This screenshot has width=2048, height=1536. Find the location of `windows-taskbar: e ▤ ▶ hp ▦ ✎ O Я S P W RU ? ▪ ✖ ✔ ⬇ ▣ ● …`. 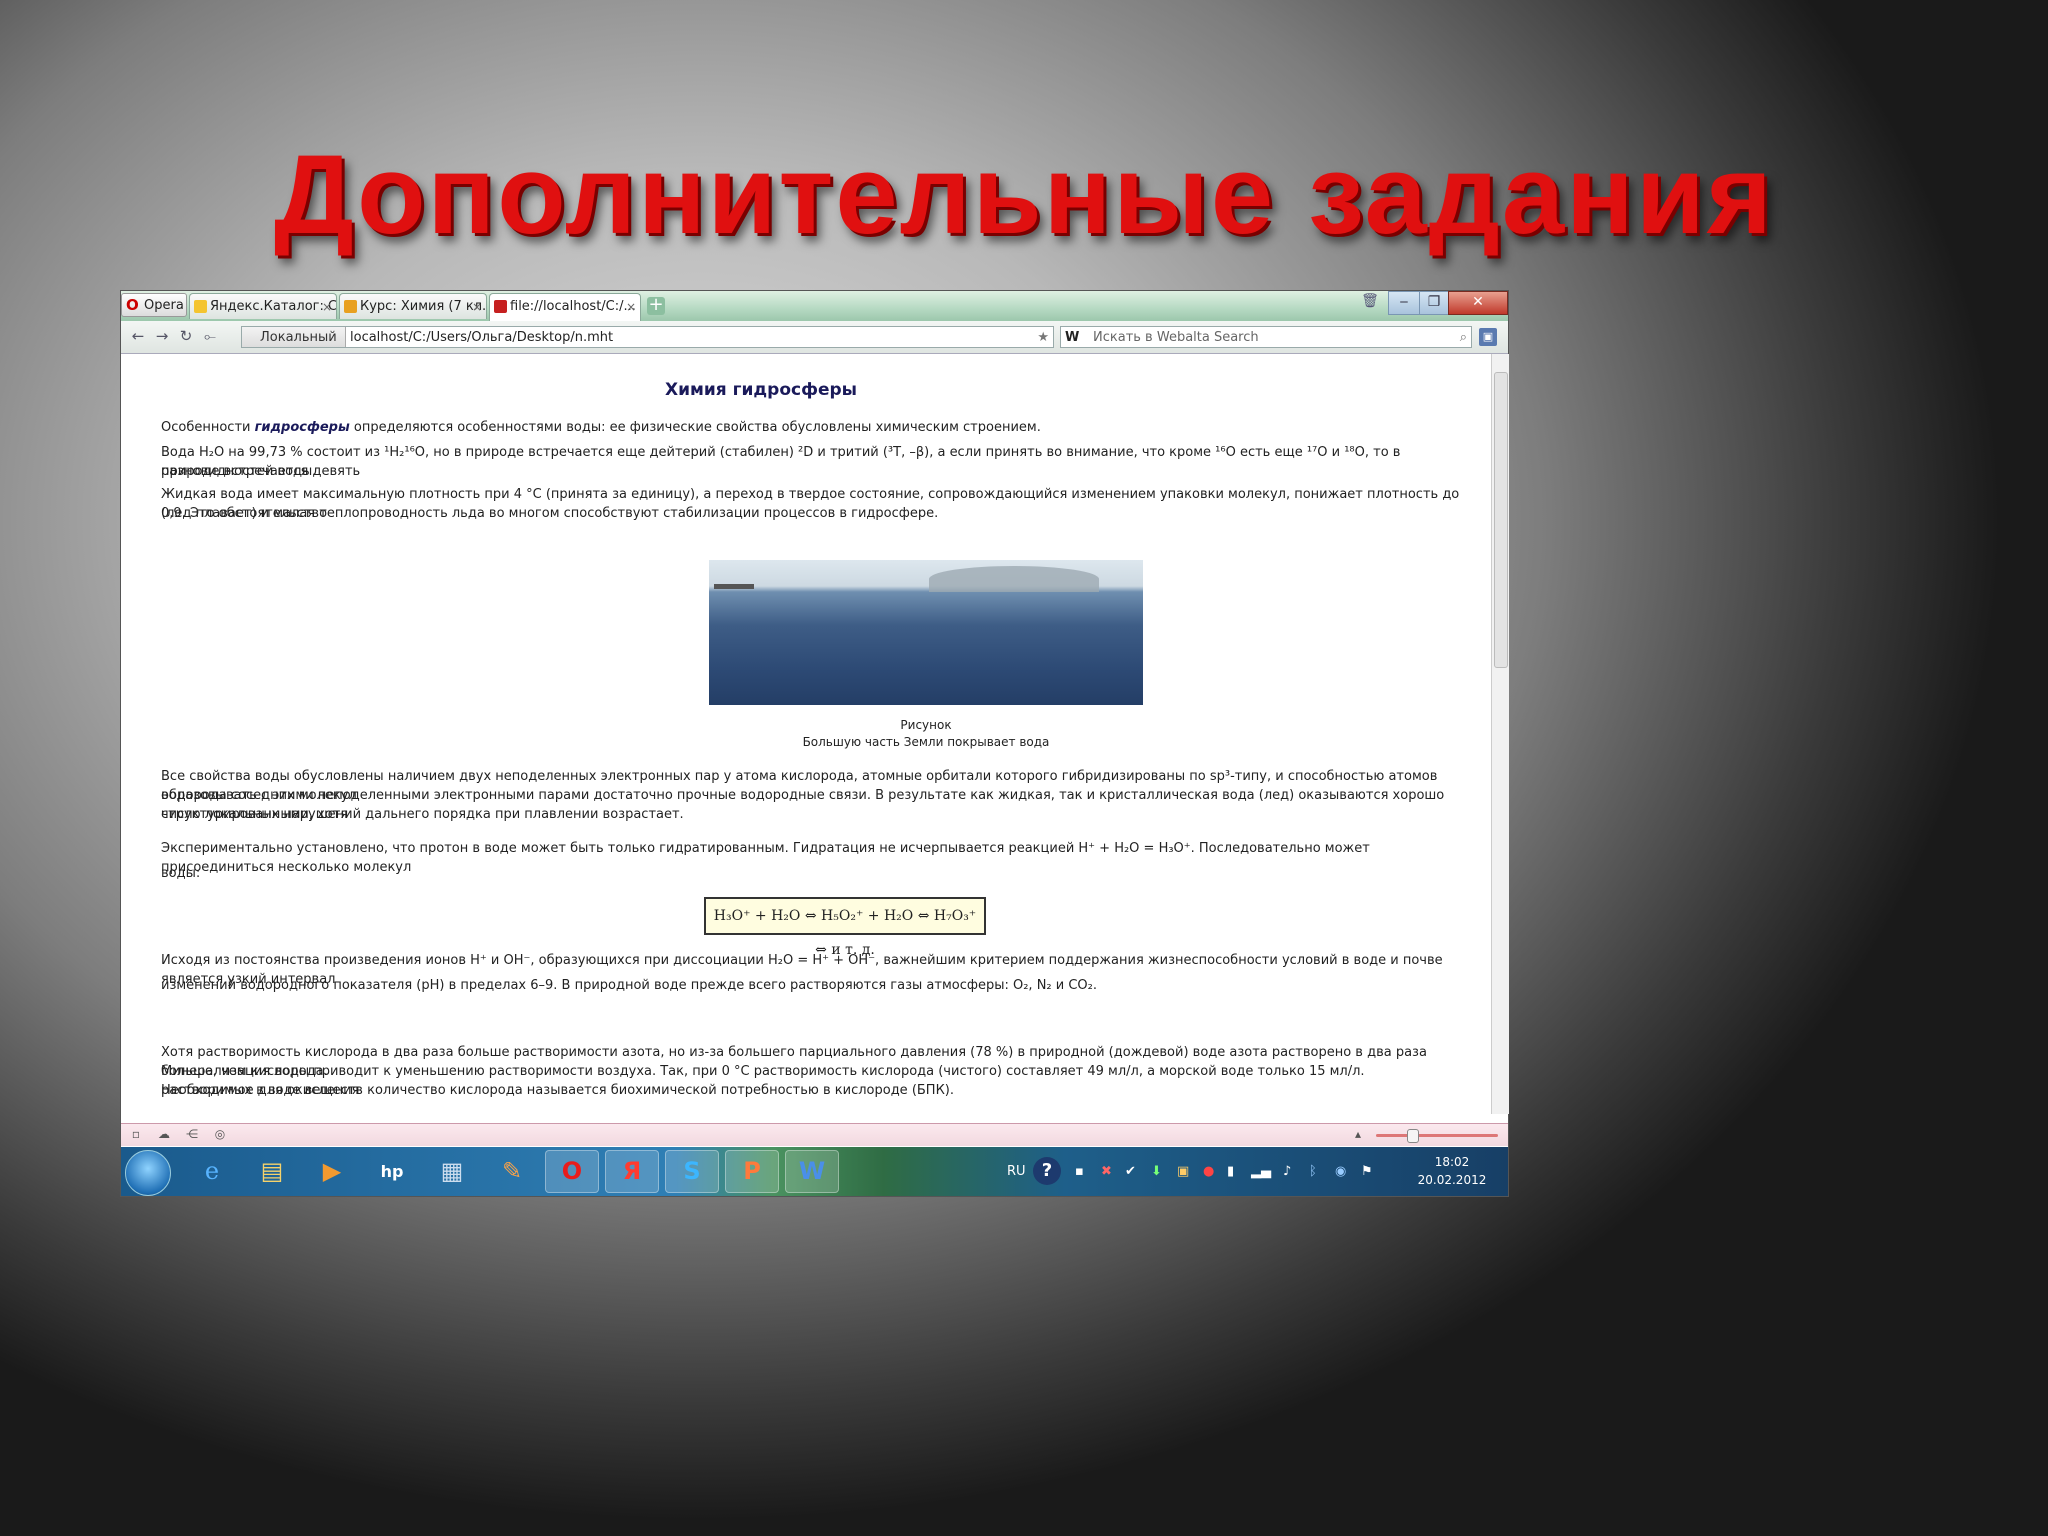

windows-taskbar: e ▤ ▶ hp ▦ ✎ O Я S P W RU ? ▪ ✖ ✔ ⬇ ▣ ● … is located at coordinates (814, 1171).